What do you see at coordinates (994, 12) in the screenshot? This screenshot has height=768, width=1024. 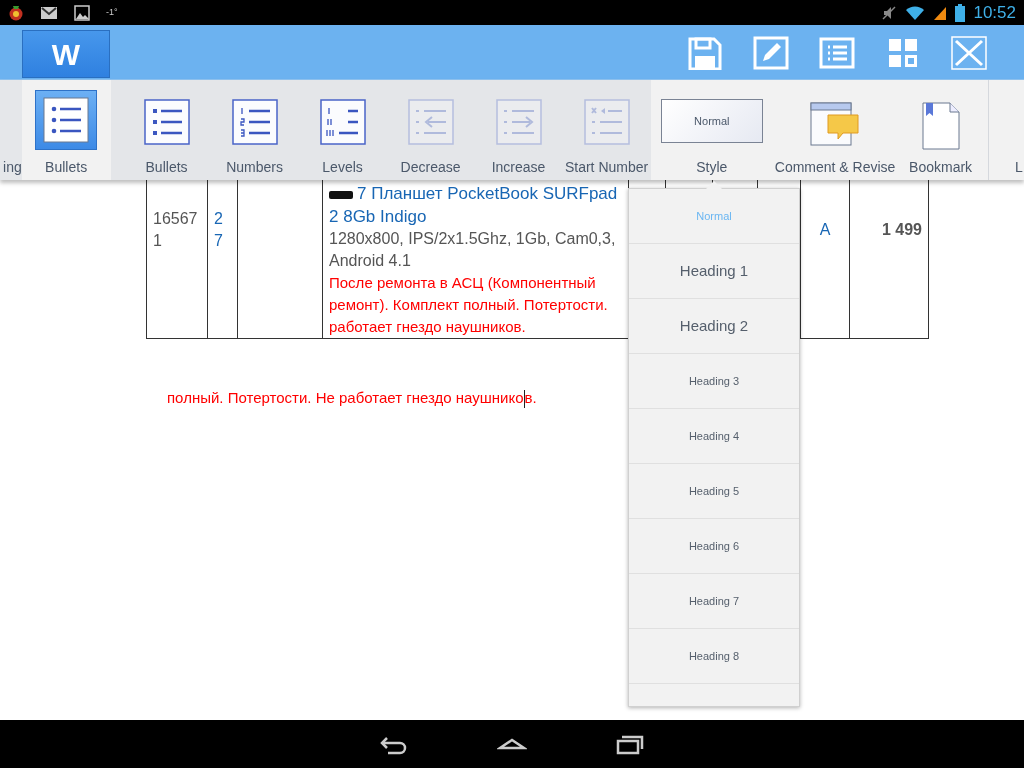 I see `clock-text: 10:52` at bounding box center [994, 12].